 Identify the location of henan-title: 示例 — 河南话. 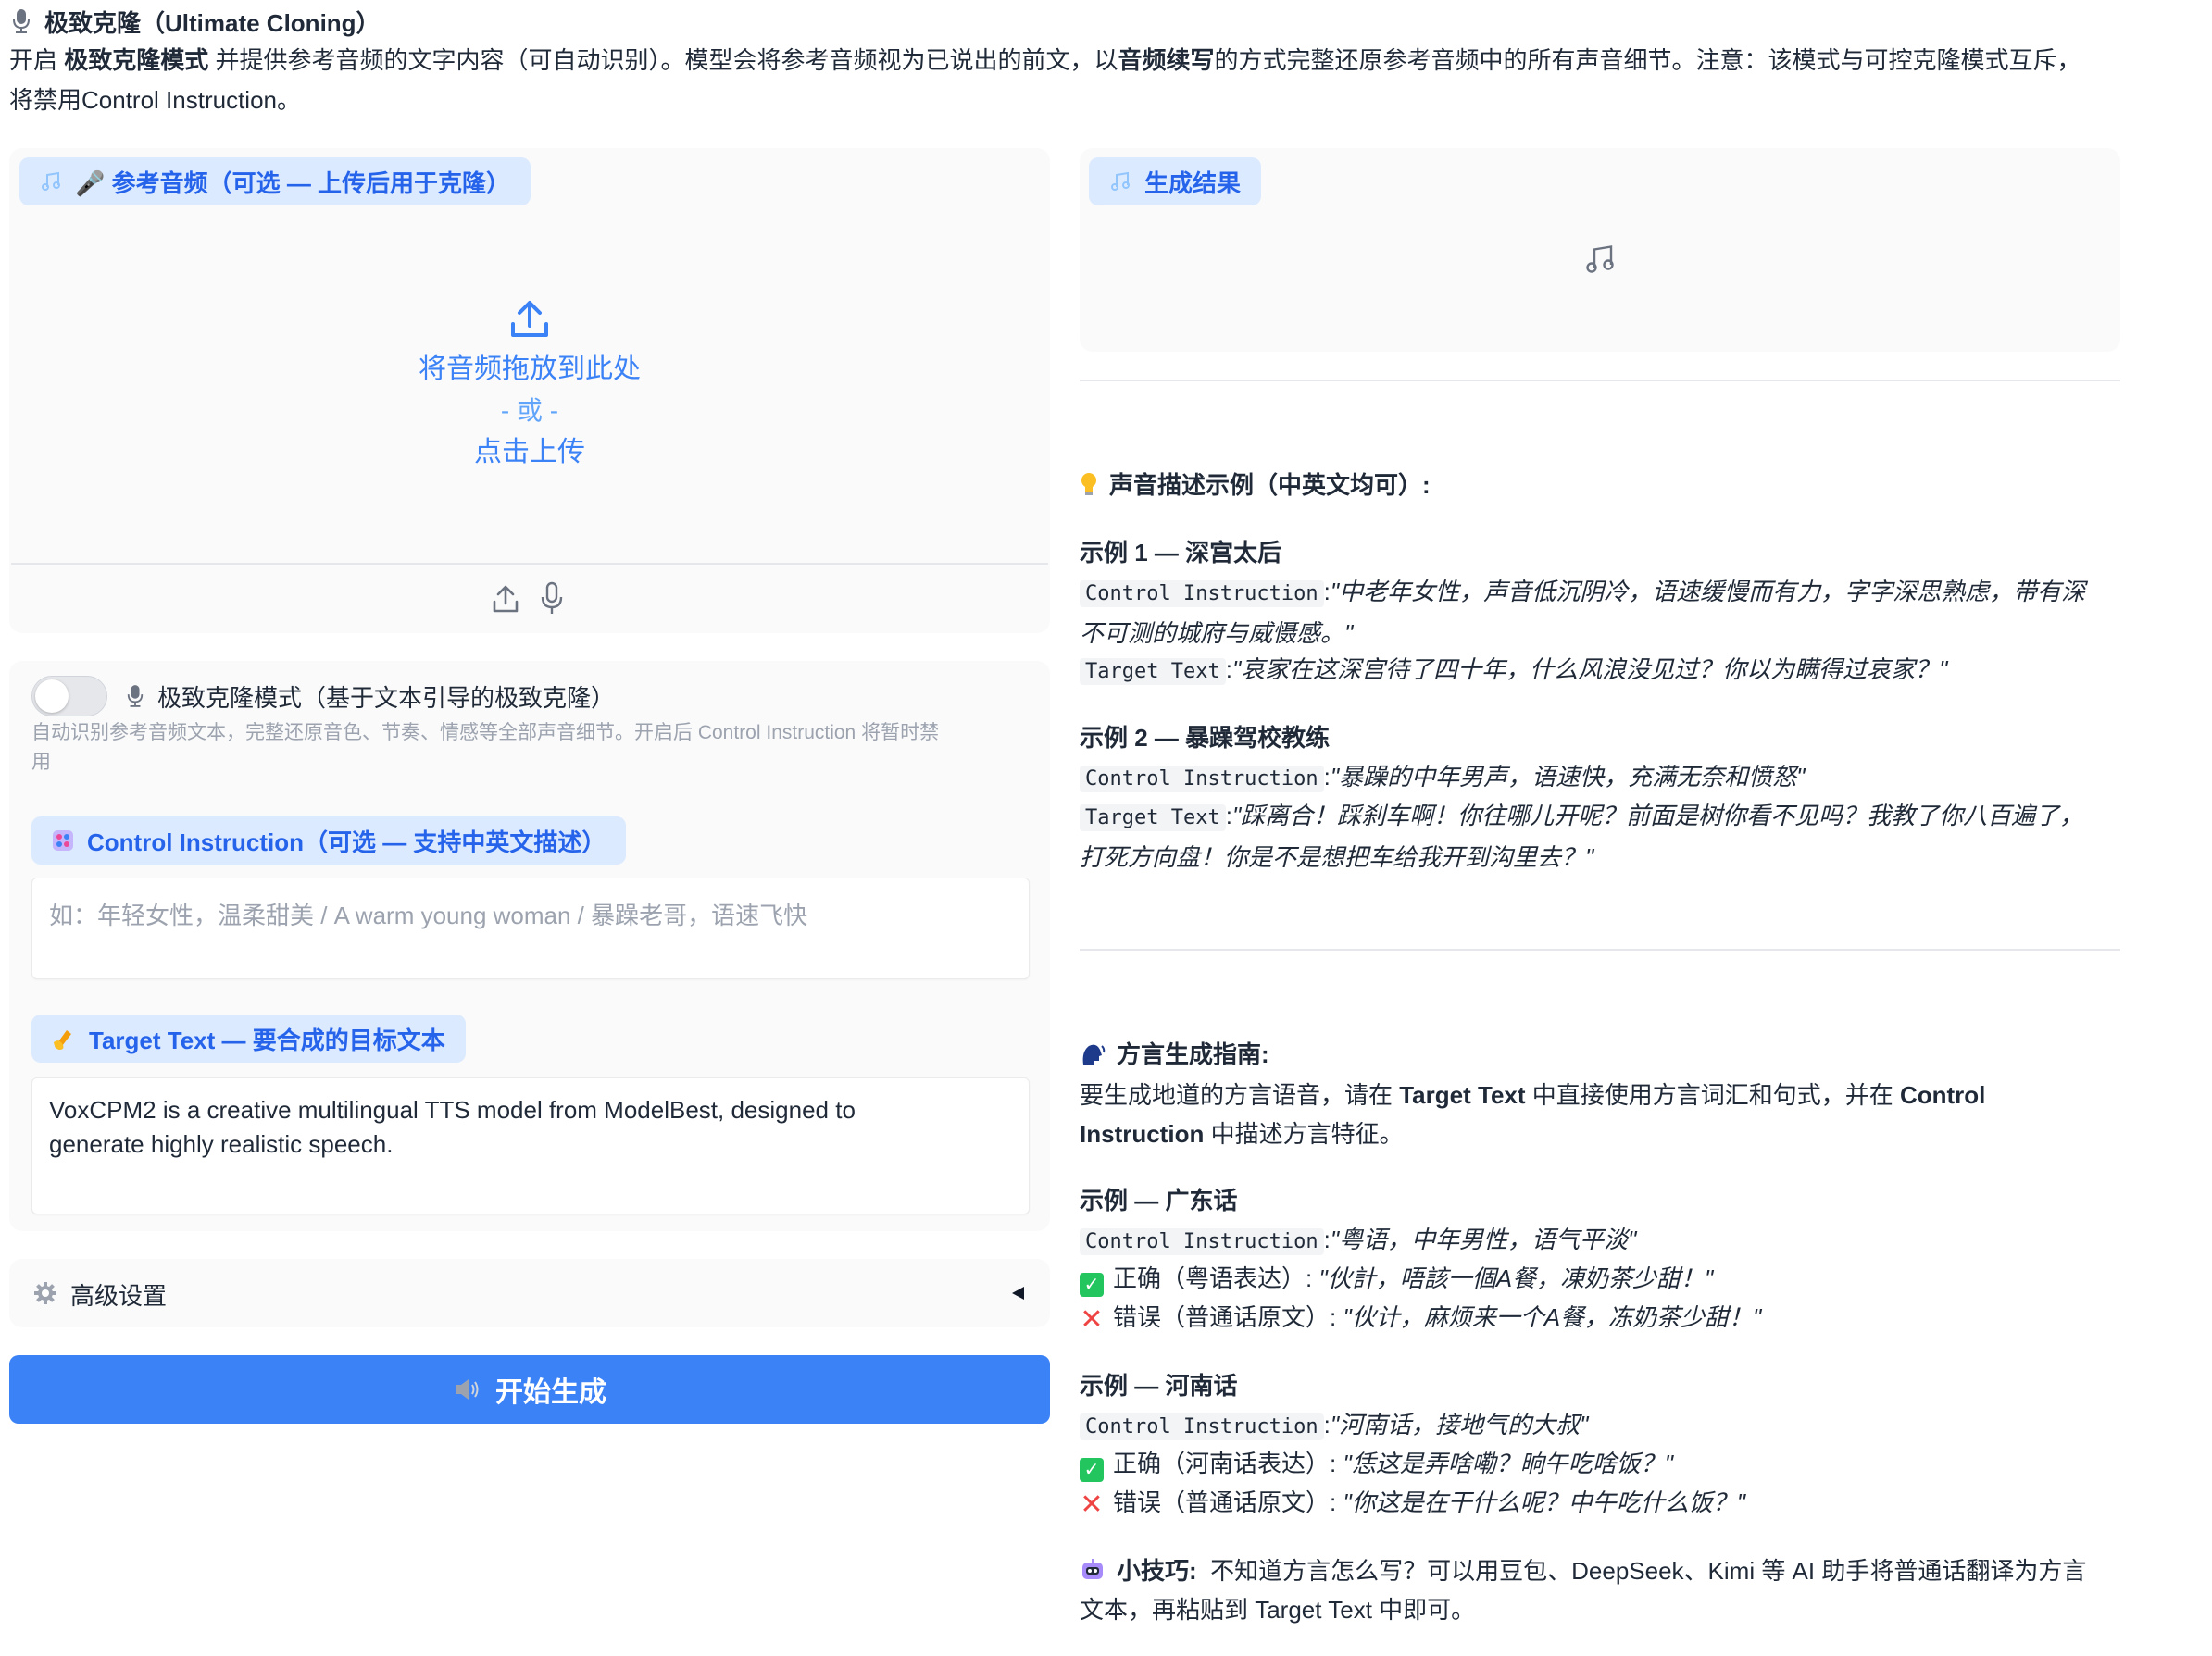
(1159, 1386).